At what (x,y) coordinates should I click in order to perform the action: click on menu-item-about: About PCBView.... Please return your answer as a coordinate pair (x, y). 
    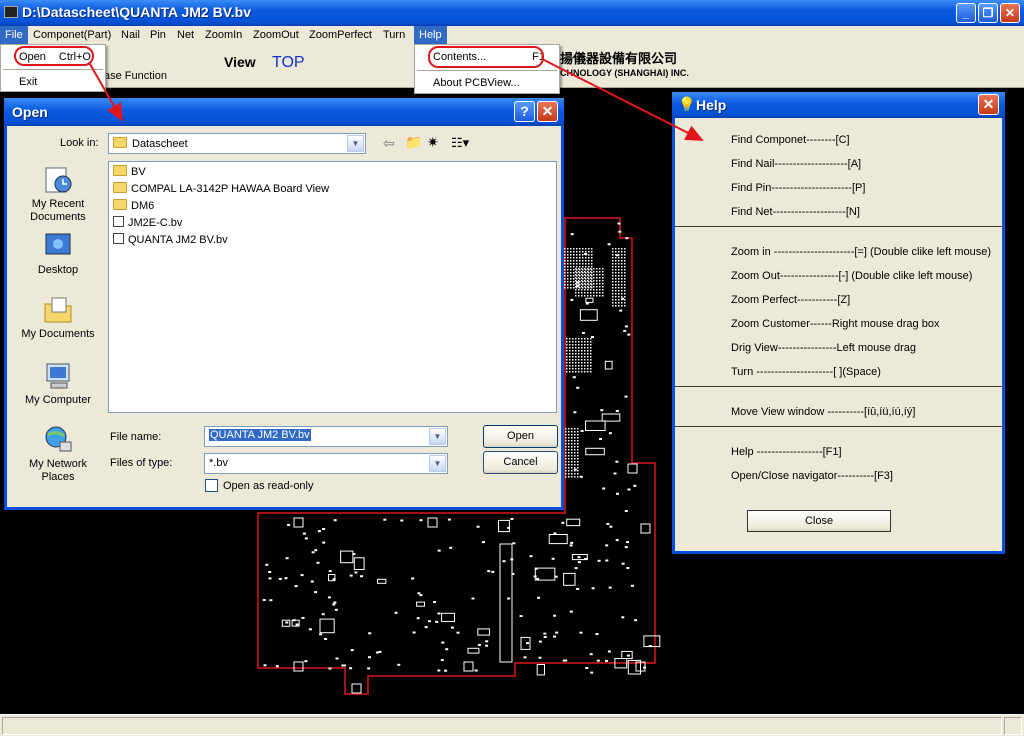
    Looking at the image, I should click on (487, 83).